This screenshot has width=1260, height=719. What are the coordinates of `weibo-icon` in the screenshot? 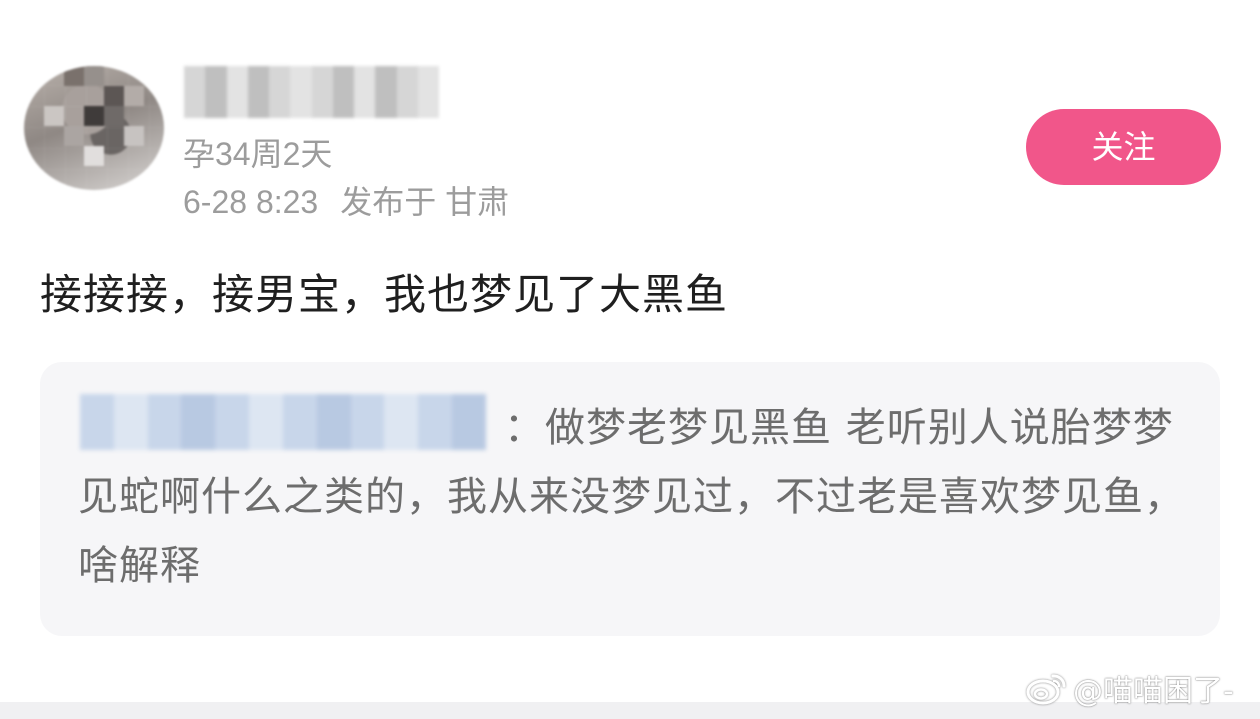 It's located at (1046, 689).